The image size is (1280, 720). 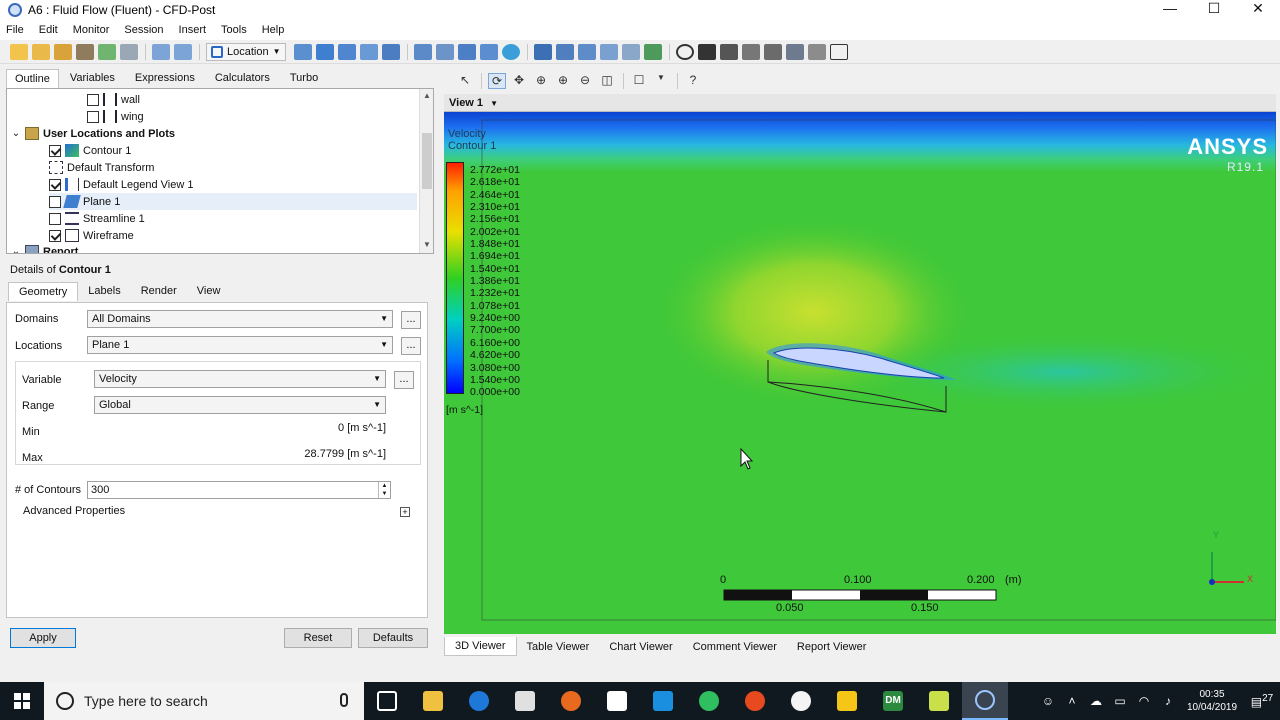 What do you see at coordinates (113, 99) in the screenshot?
I see `tree-item-wall: wall` at bounding box center [113, 99].